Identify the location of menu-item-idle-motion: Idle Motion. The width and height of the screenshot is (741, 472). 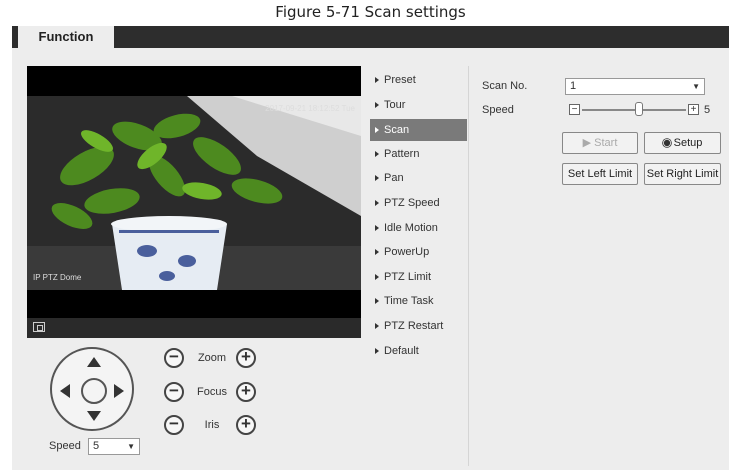
(418, 230).